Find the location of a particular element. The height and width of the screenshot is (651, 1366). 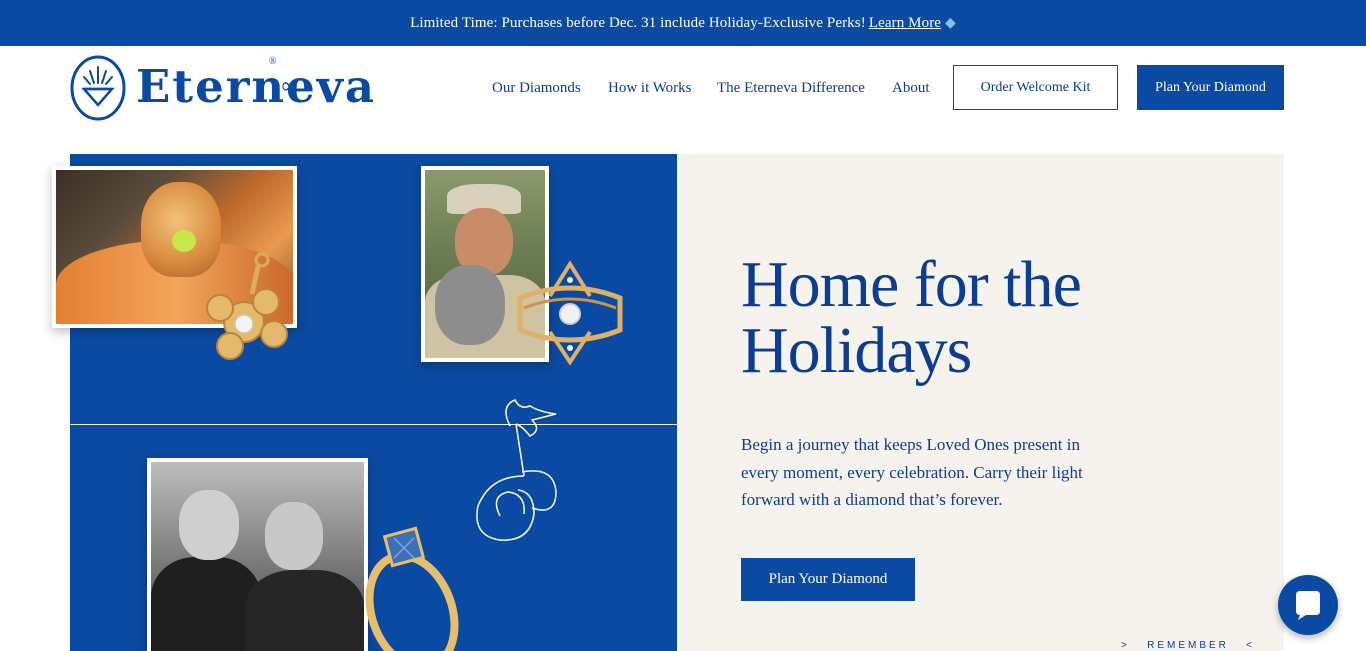

chat-bubble-icon is located at coordinates (1308, 605).